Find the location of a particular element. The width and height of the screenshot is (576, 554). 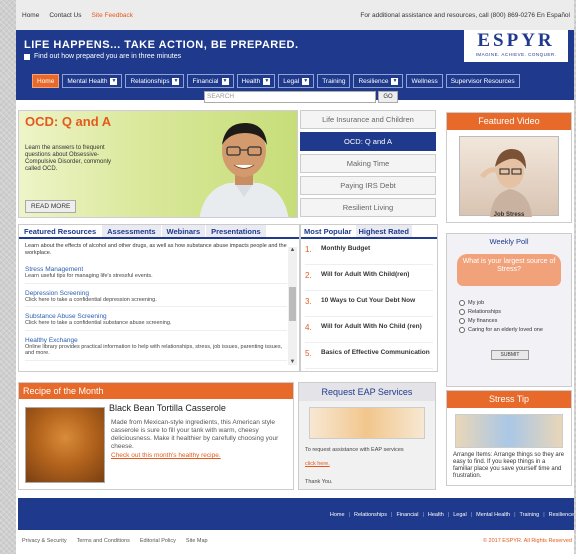

popular-title: Monthly Budget is located at coordinates (345, 249).